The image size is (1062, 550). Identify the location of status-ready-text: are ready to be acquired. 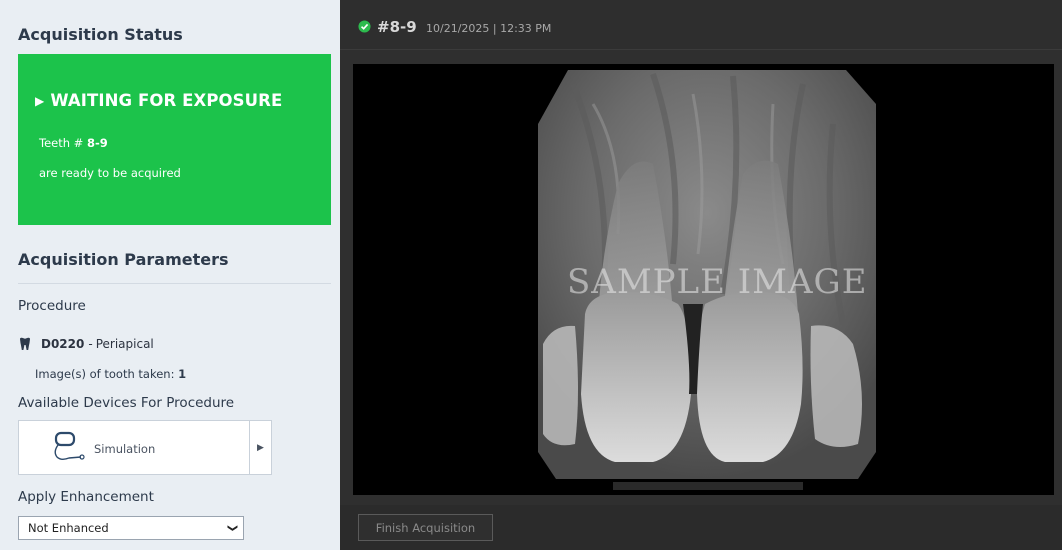
(110, 173).